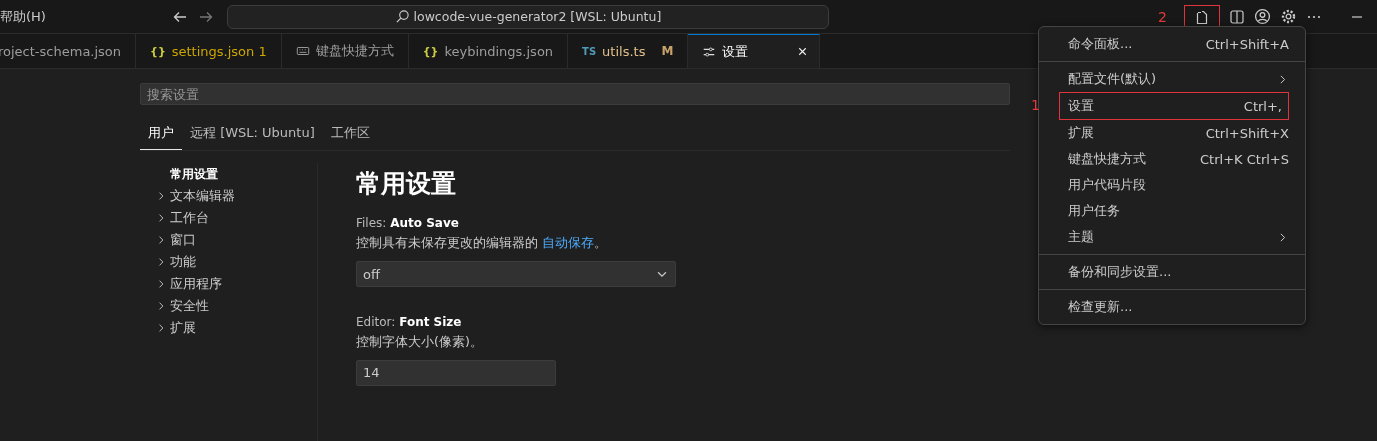  Describe the element at coordinates (1247, 133) in the screenshot. I see `keyboard-shortcut: Ctrl+Shift+X` at that location.